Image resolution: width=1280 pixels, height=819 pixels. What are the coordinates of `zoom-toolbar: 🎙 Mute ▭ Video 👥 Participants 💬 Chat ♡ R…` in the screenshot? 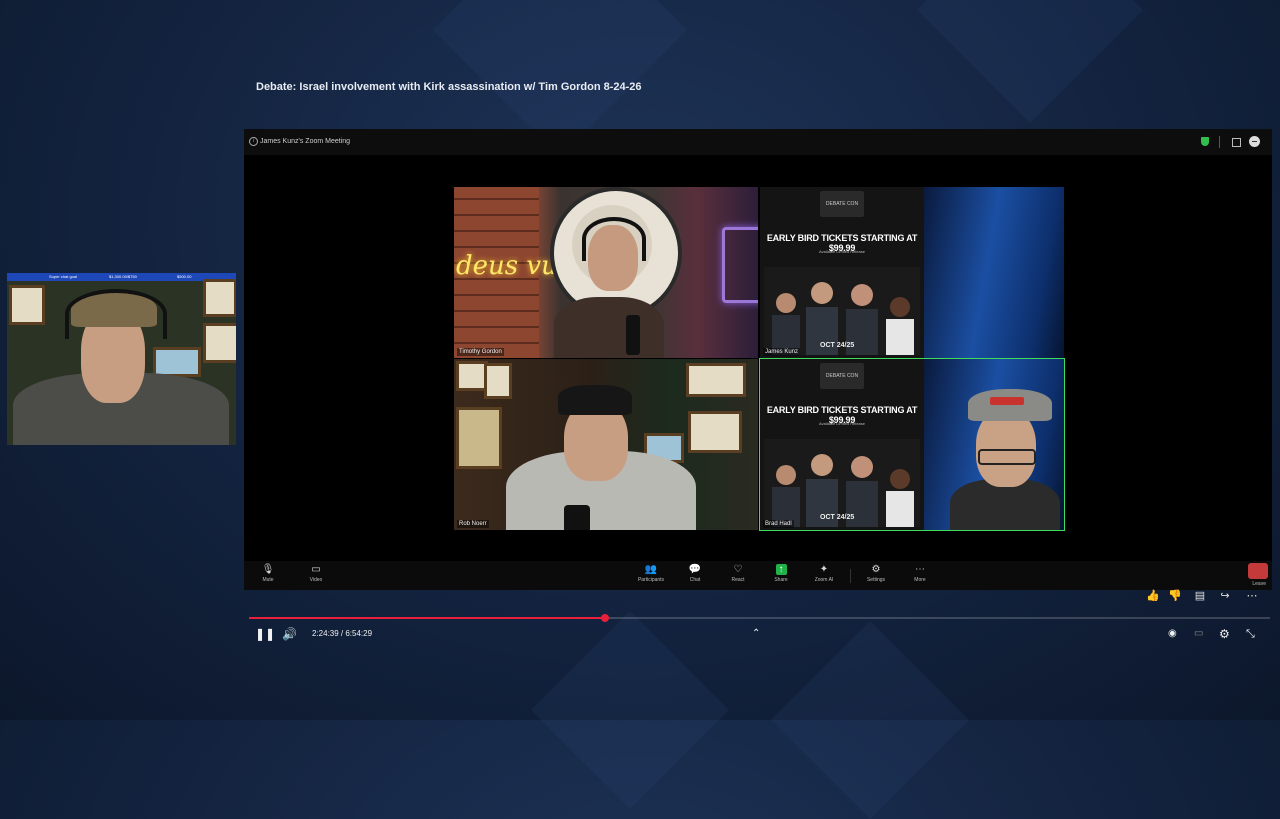 It's located at (758, 575).